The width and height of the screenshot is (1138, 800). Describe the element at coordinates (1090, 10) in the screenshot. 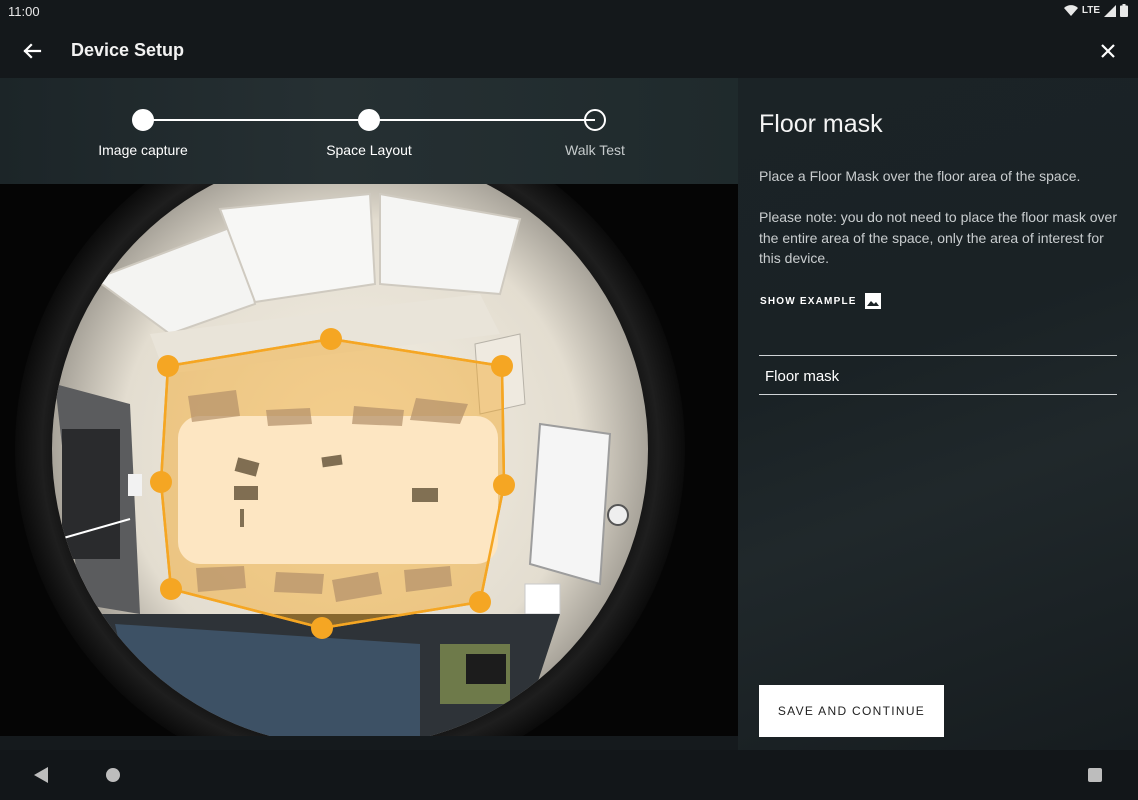

I see `network-type: LTE` at that location.